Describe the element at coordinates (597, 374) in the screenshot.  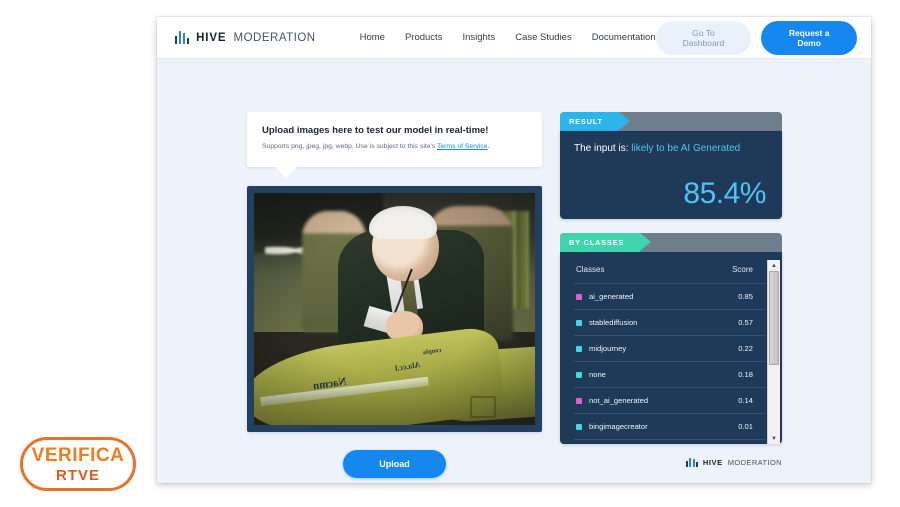
I see `class-name: none` at that location.